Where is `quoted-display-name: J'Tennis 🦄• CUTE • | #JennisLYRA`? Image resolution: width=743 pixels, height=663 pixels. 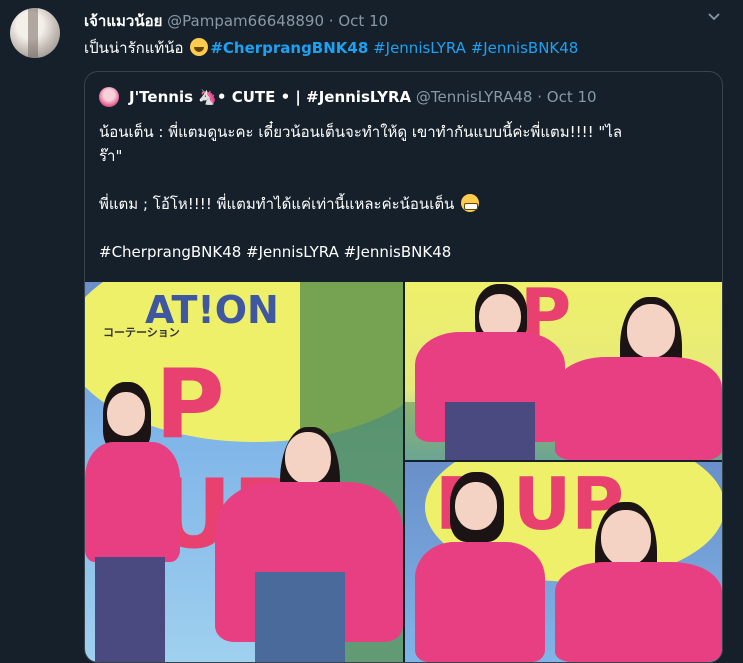
quoted-display-name: J'Tennis 🦄• CUTE • | #JennisLYRA is located at coordinates (270, 97).